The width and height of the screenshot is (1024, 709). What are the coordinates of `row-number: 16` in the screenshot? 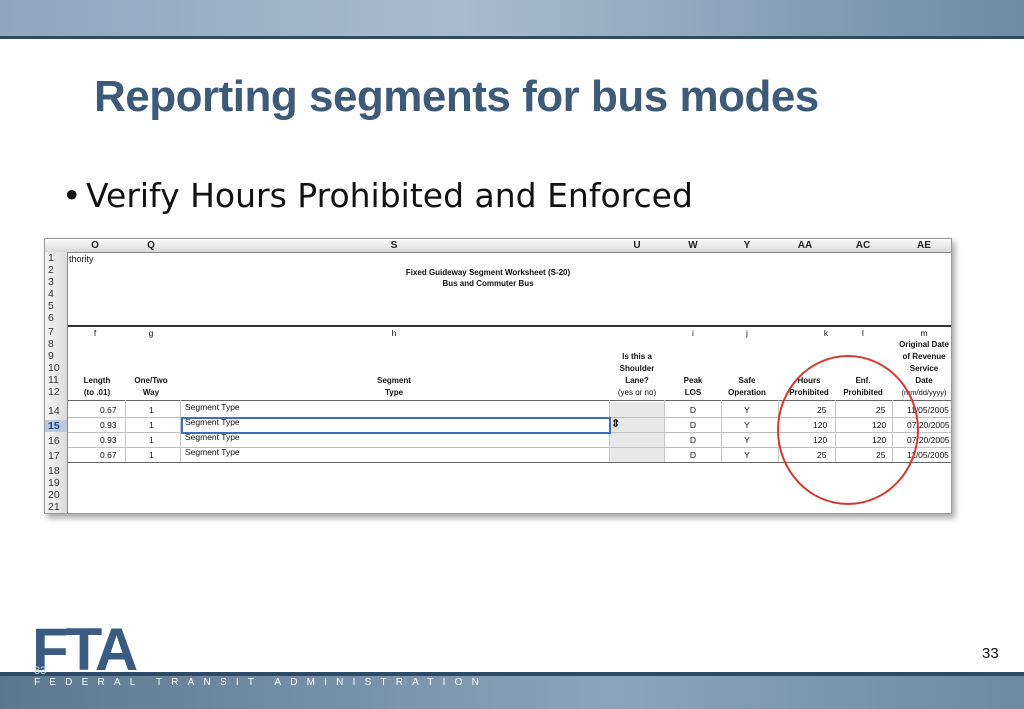 It's located at (54, 441).